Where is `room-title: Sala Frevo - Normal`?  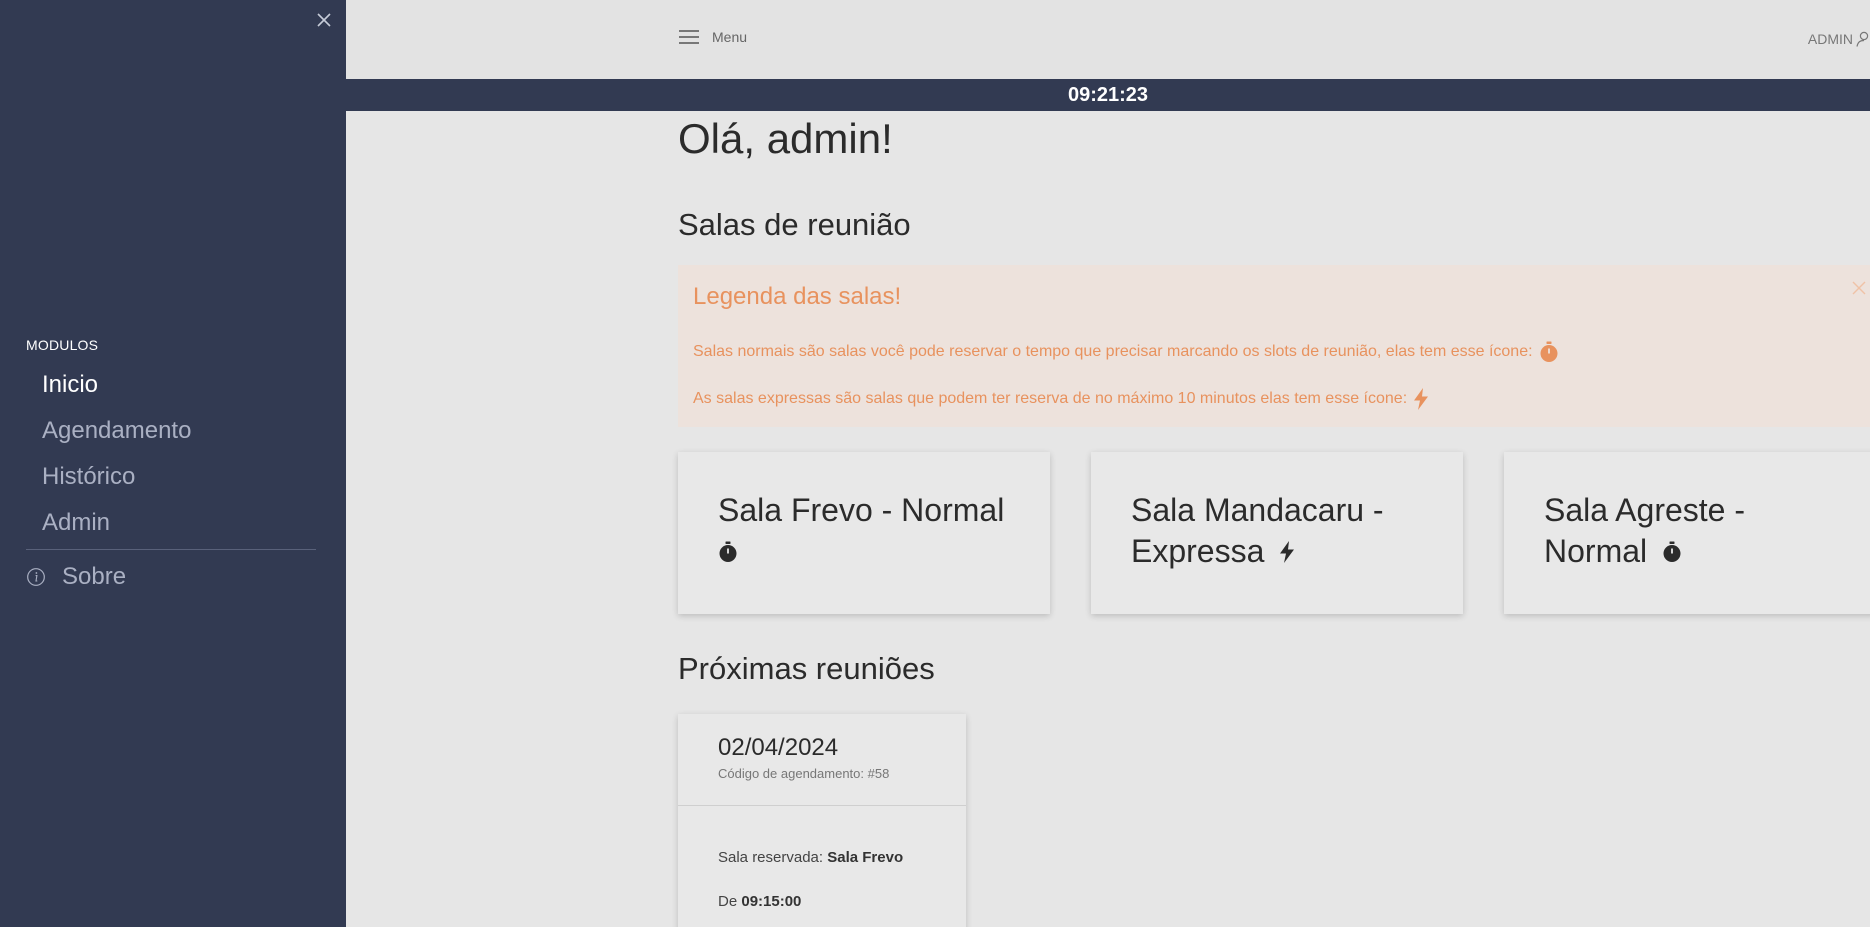
room-title: Sala Frevo - Normal is located at coordinates (864, 531).